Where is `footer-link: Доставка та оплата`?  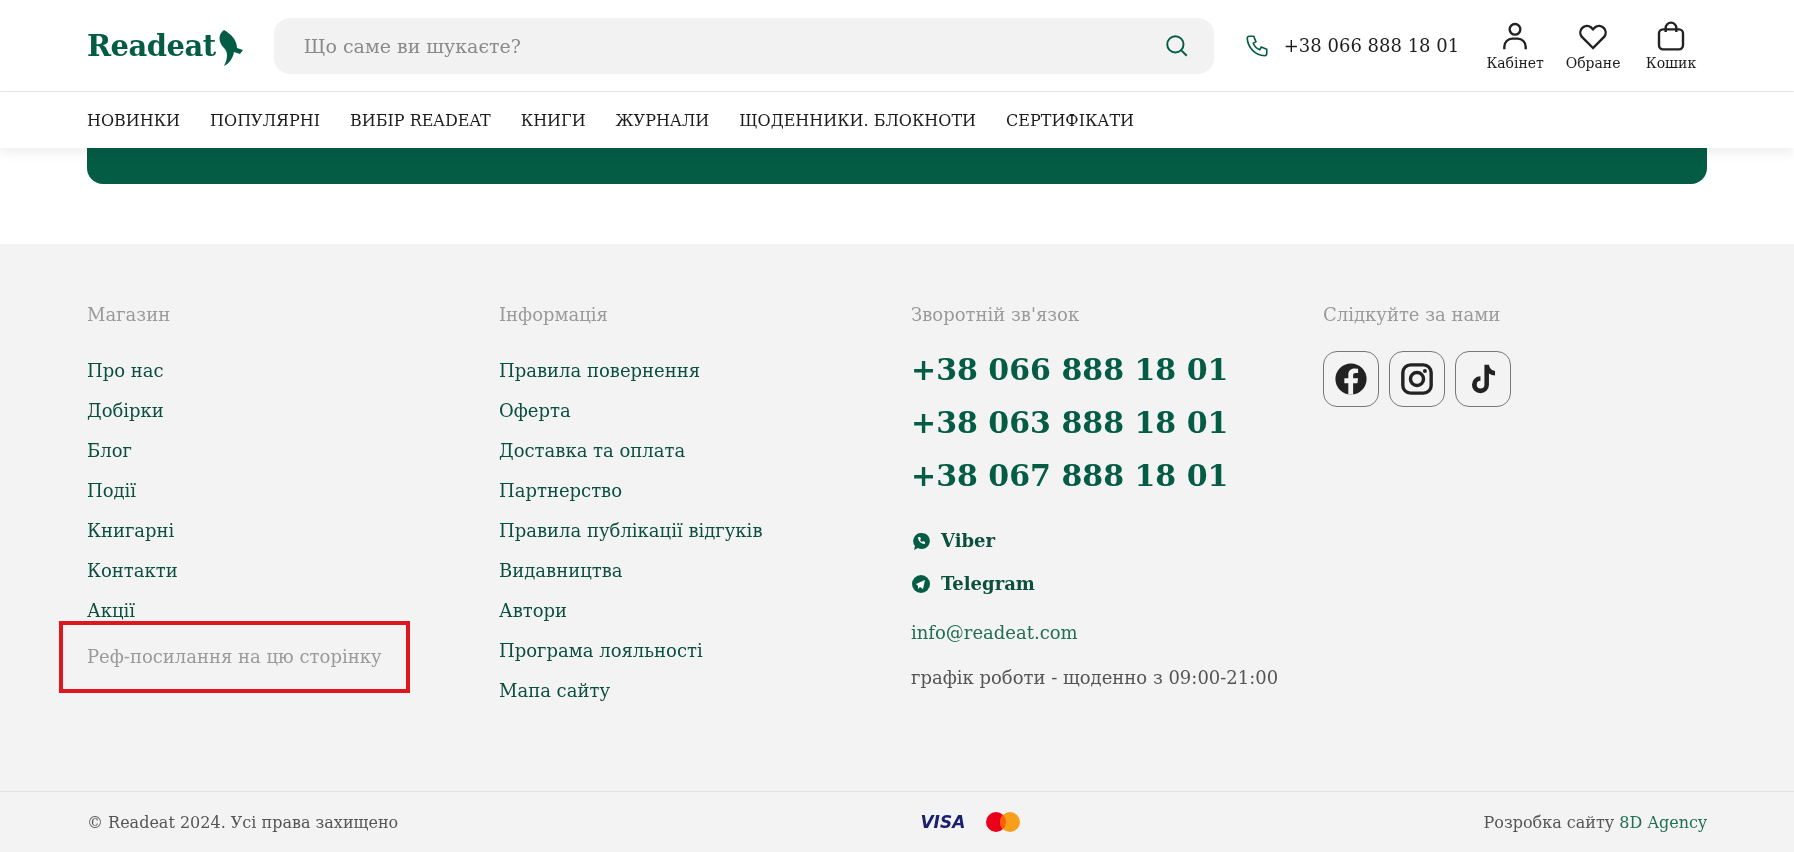
footer-link: Доставка та оплата is located at coordinates (592, 451).